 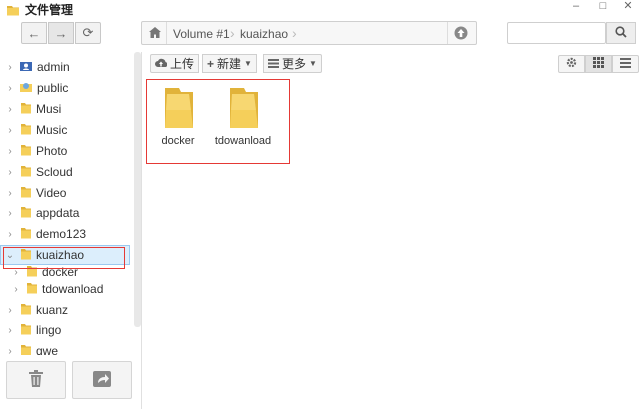 I want to click on close-button: ✕, so click(x=628, y=8).